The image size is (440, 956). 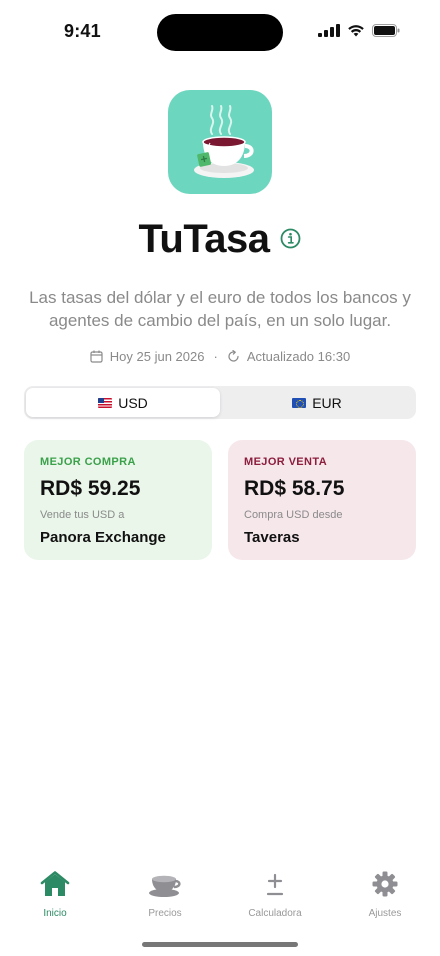 I want to click on tab-ajustes: Ajustes, so click(x=385, y=901).